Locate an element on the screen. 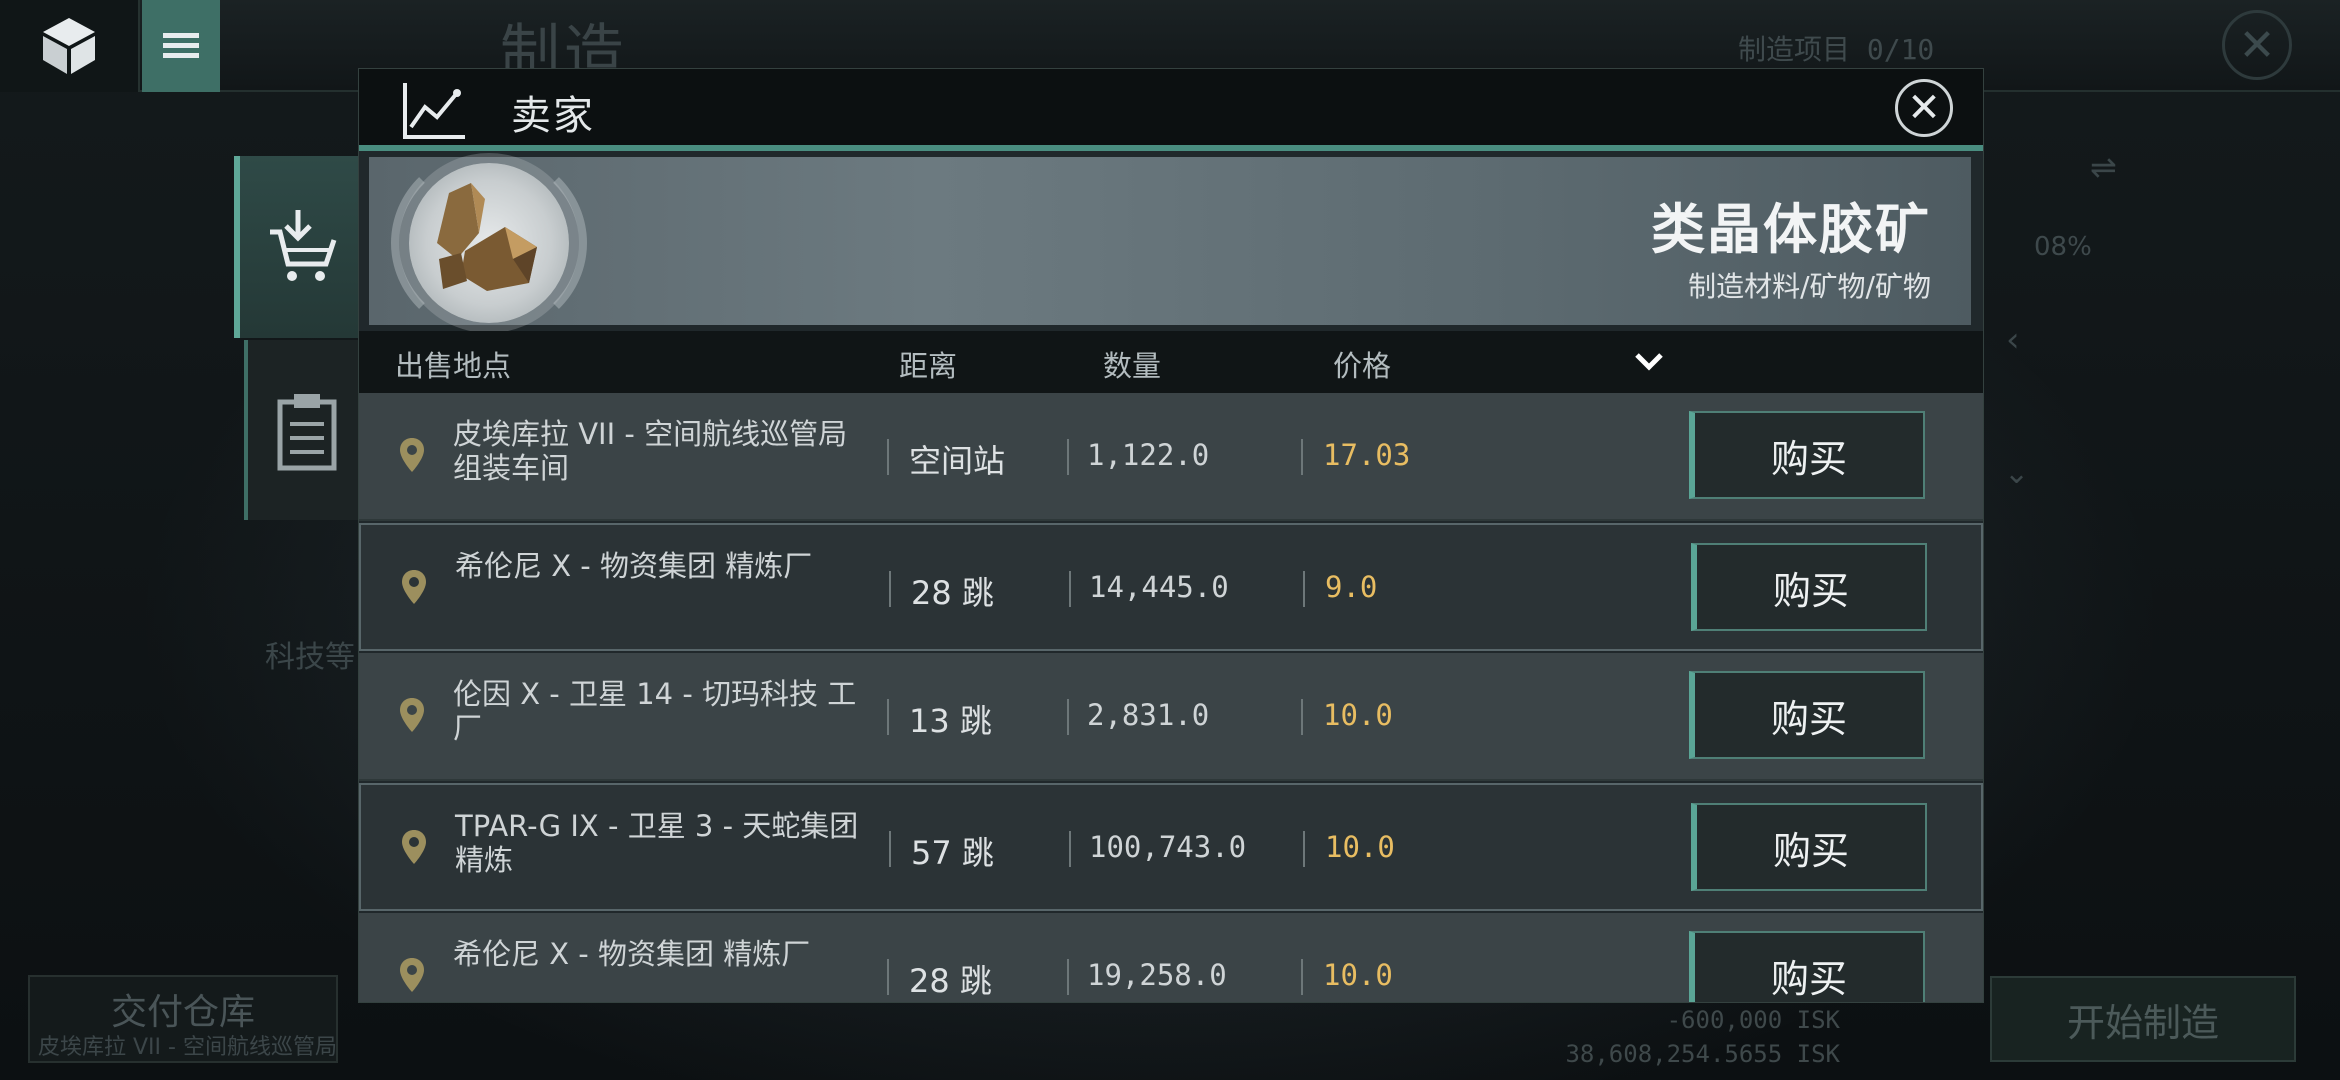 This screenshot has width=2340, height=1080. item-name: 类晶体胶矿 is located at coordinates (1791, 229).